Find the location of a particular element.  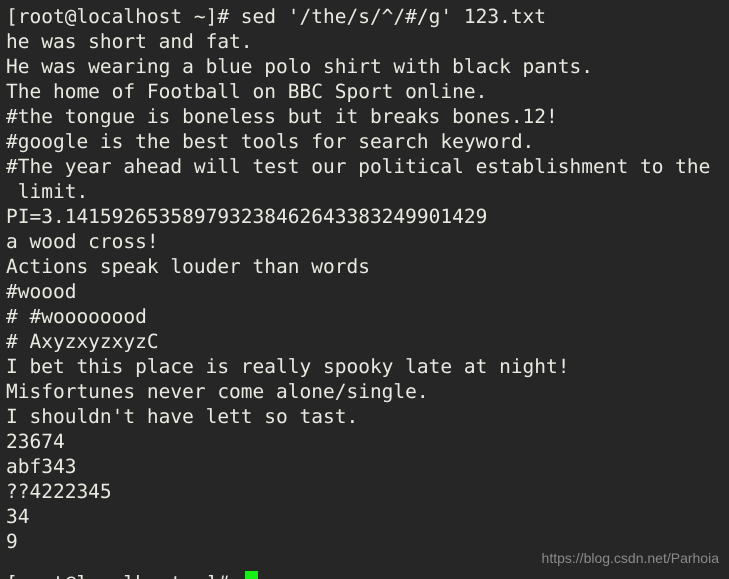

terminal-line: abf343 is located at coordinates (41, 466).